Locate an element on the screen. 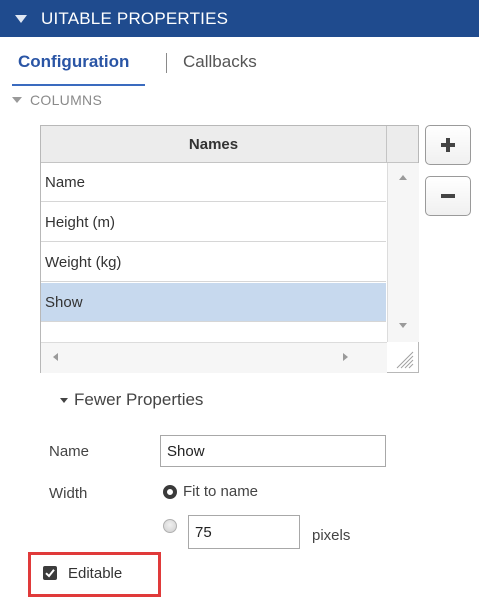 This screenshot has width=479, height=601. vertical-scrollbar is located at coordinates (403, 252).